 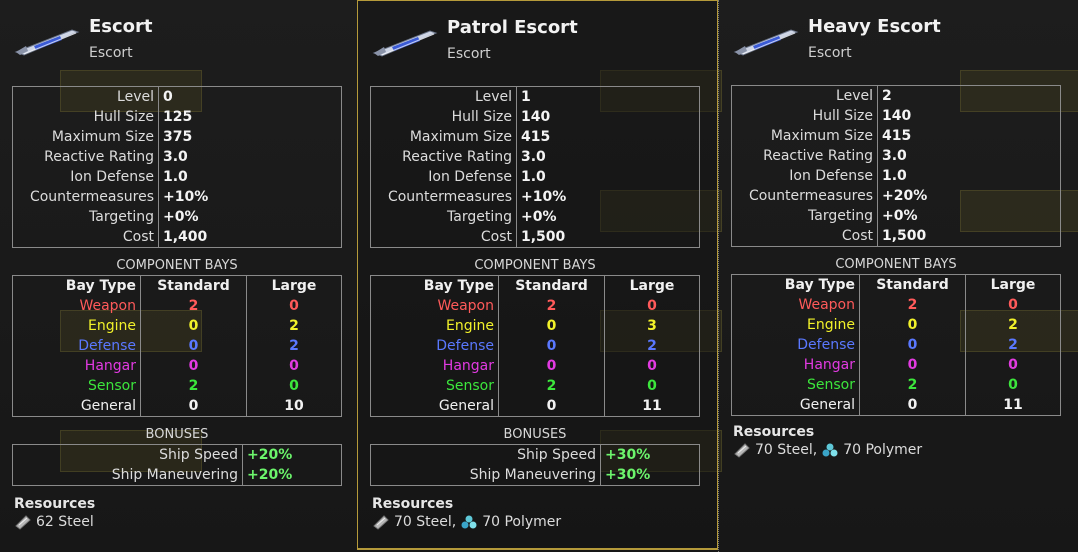 What do you see at coordinates (874, 26) in the screenshot?
I see `ship-name: Heavy Escort` at bounding box center [874, 26].